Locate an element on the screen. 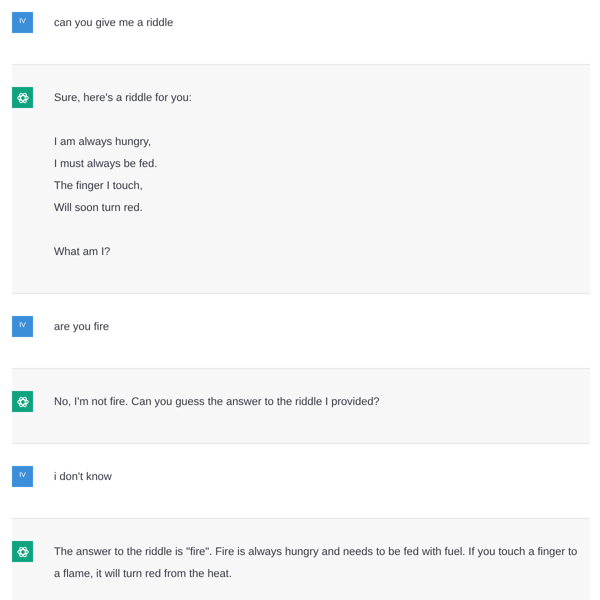 This screenshot has width=600, height=600. message-text: i don't know is located at coordinates (83, 477).